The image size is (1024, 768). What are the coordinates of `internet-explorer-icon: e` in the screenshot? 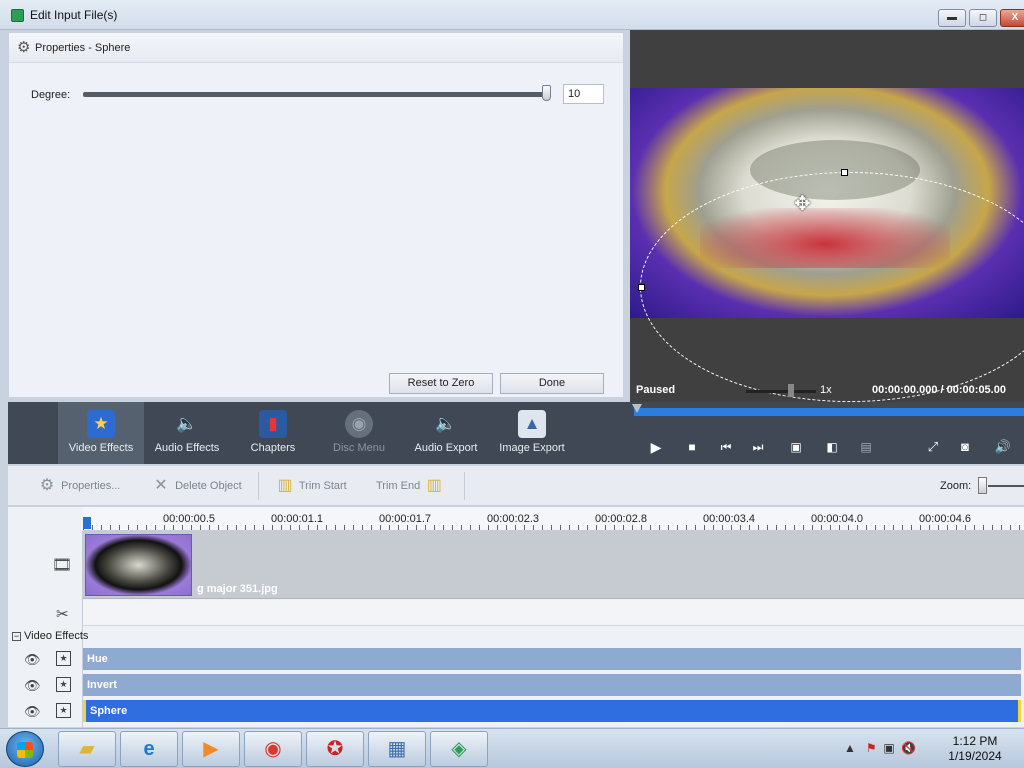 It's located at (149, 749).